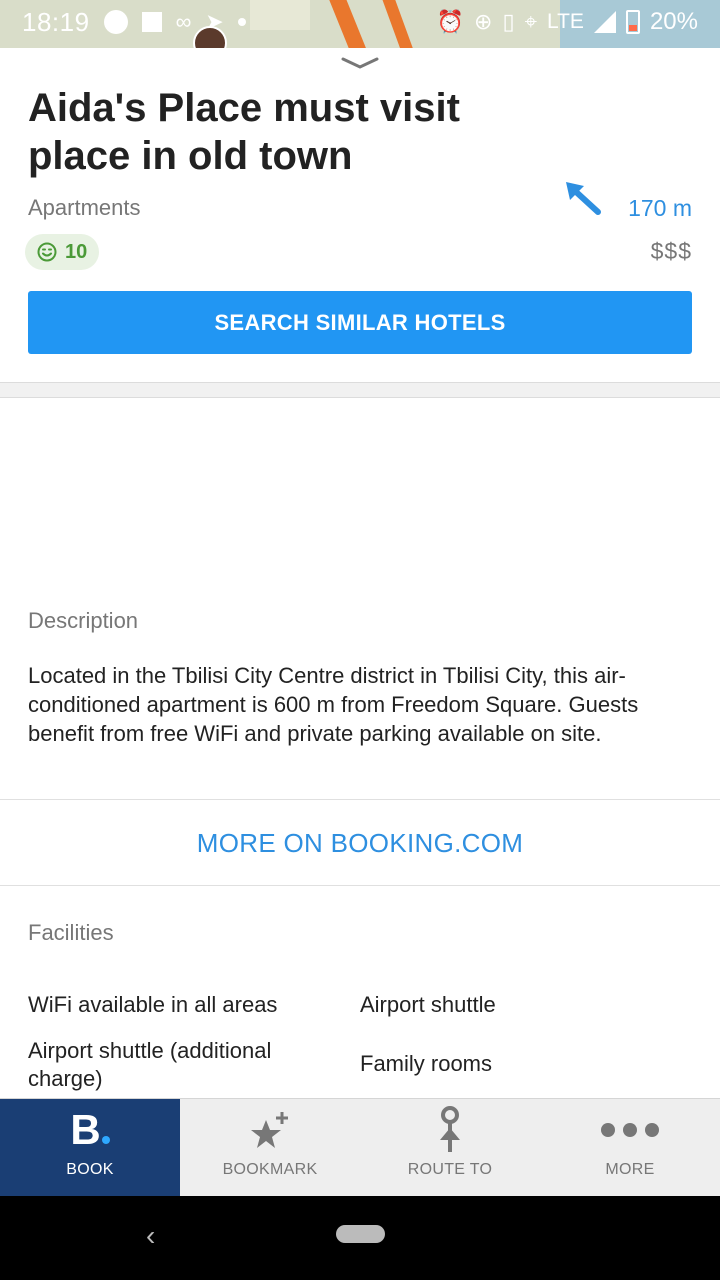 The image size is (720, 1280). What do you see at coordinates (90, 1169) in the screenshot?
I see `tab-book-label: BOOK` at bounding box center [90, 1169].